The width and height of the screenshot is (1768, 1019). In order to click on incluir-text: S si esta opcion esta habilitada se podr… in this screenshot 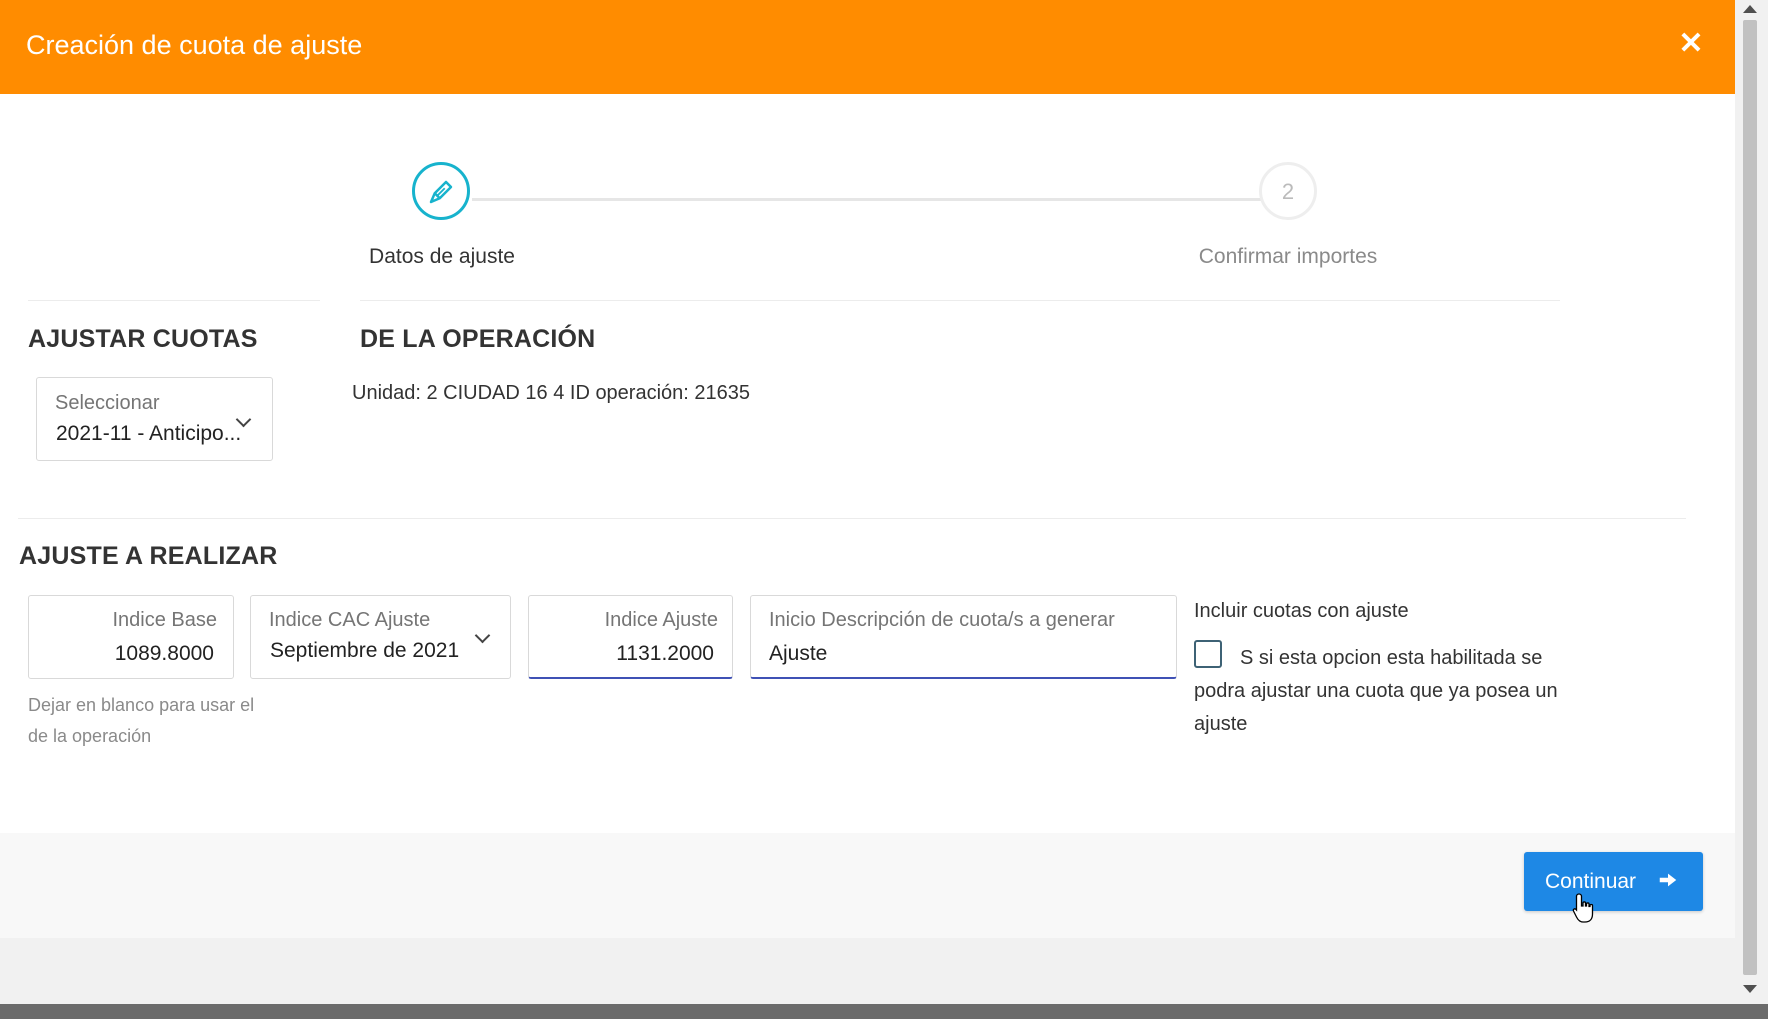, I will do `click(1376, 691)`.